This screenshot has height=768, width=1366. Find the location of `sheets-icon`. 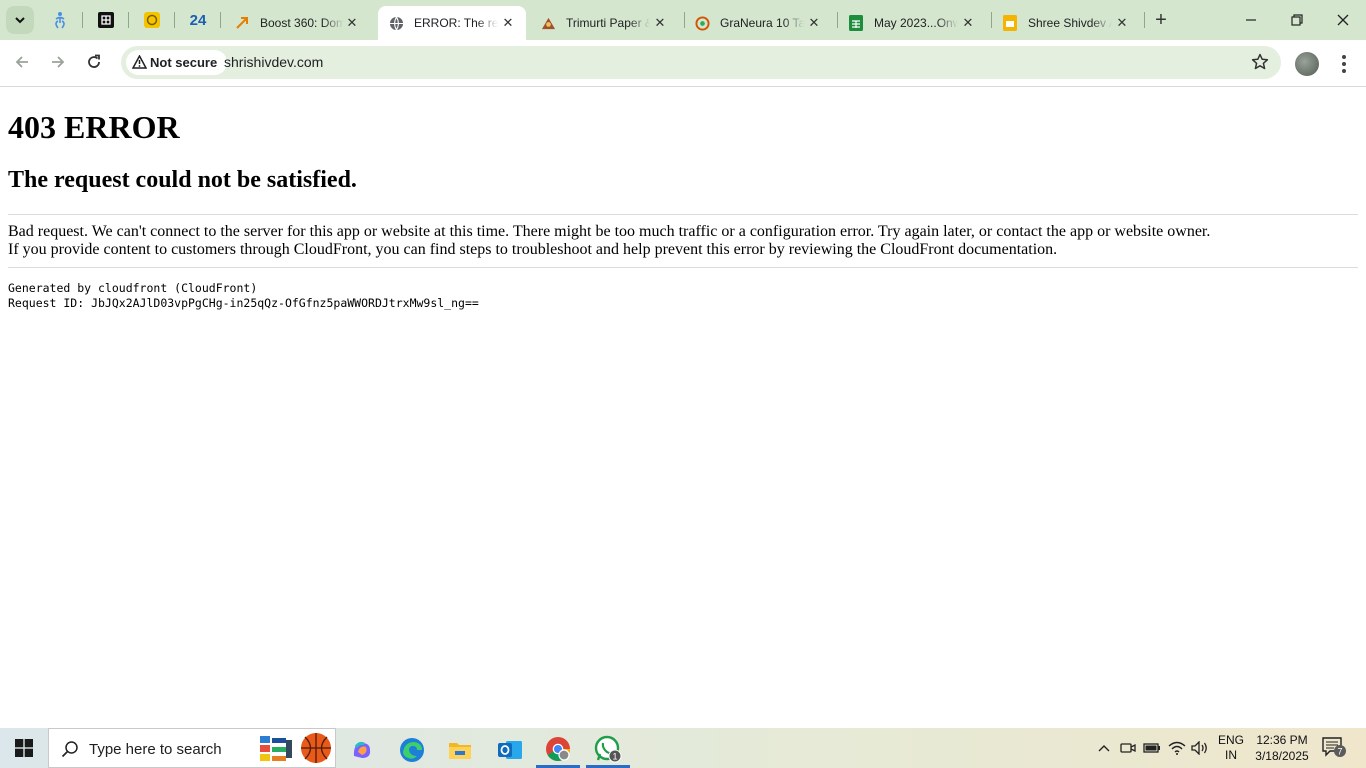

sheets-icon is located at coordinates (856, 23).